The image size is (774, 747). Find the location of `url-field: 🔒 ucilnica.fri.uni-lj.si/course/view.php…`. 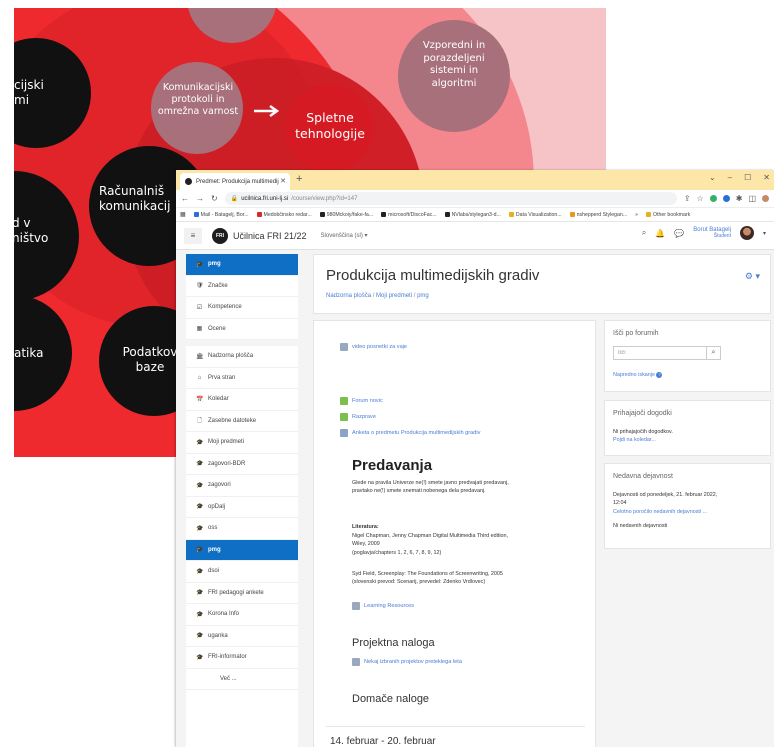

url-field: 🔒 ucilnica.fri.uni-lj.si/course/view.php… is located at coordinates (450, 198).